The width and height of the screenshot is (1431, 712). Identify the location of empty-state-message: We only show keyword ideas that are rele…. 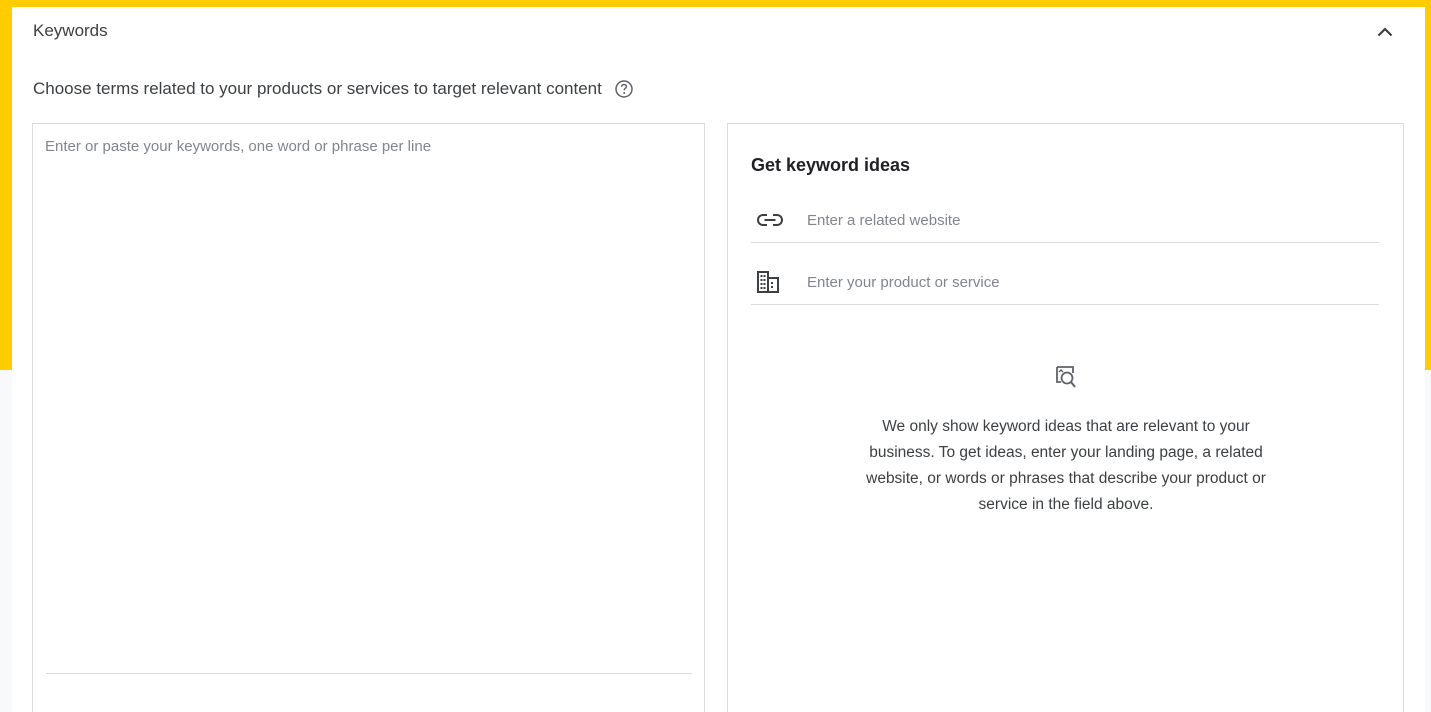
(1066, 465).